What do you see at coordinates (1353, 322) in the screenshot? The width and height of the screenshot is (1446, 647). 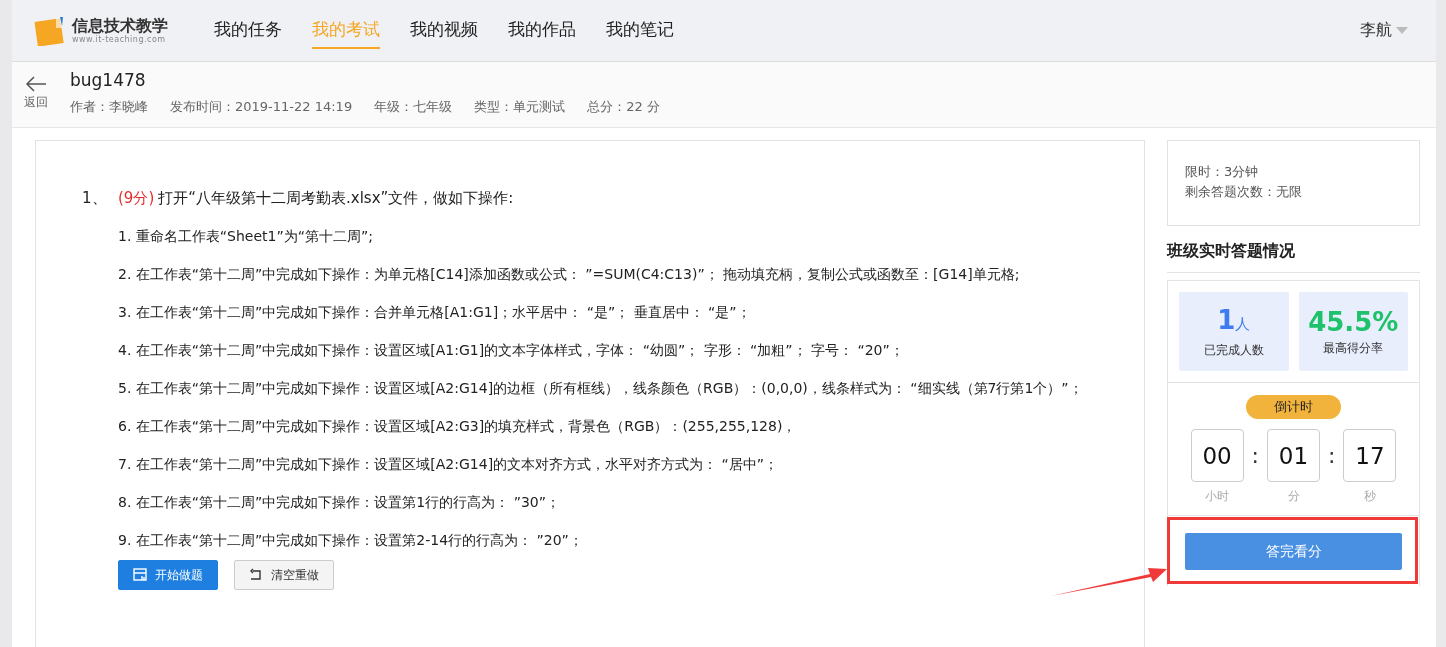 I see `stat-value: 45.5%` at bounding box center [1353, 322].